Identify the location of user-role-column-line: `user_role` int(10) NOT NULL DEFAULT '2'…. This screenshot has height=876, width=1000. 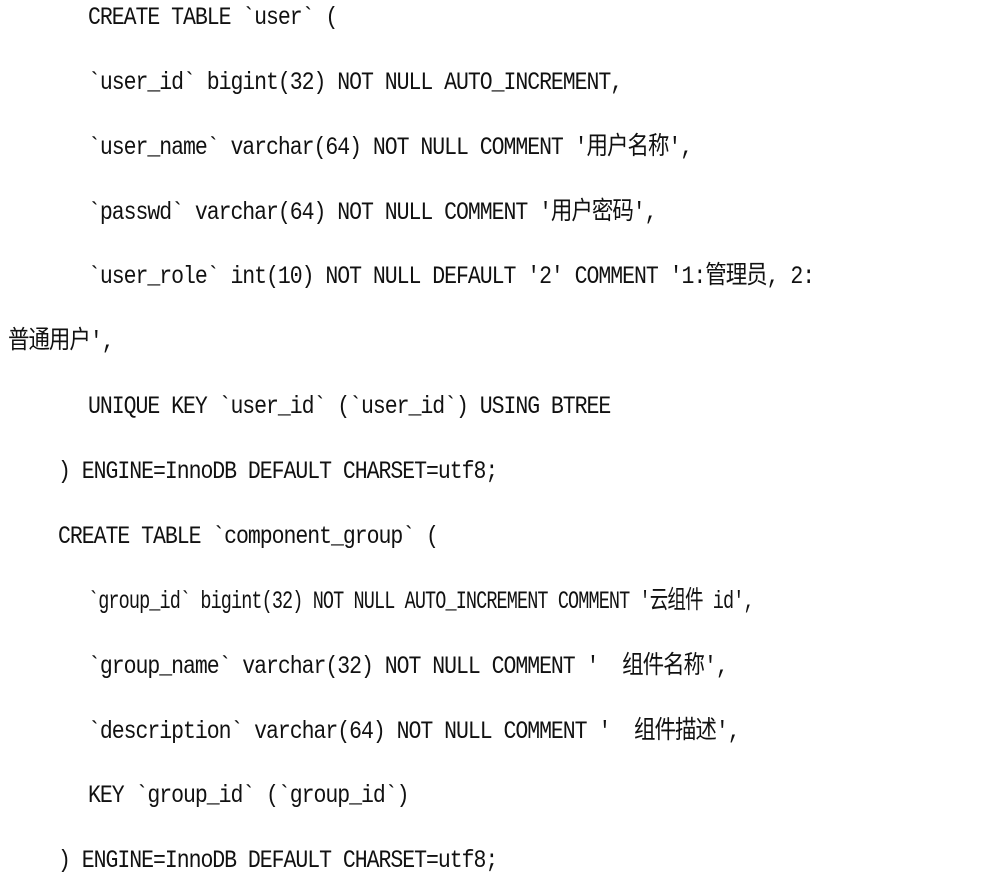
(451, 276).